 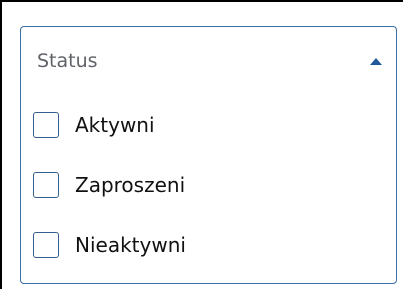 What do you see at coordinates (130, 245) in the screenshot?
I see `option-label: Nieaktywni` at bounding box center [130, 245].